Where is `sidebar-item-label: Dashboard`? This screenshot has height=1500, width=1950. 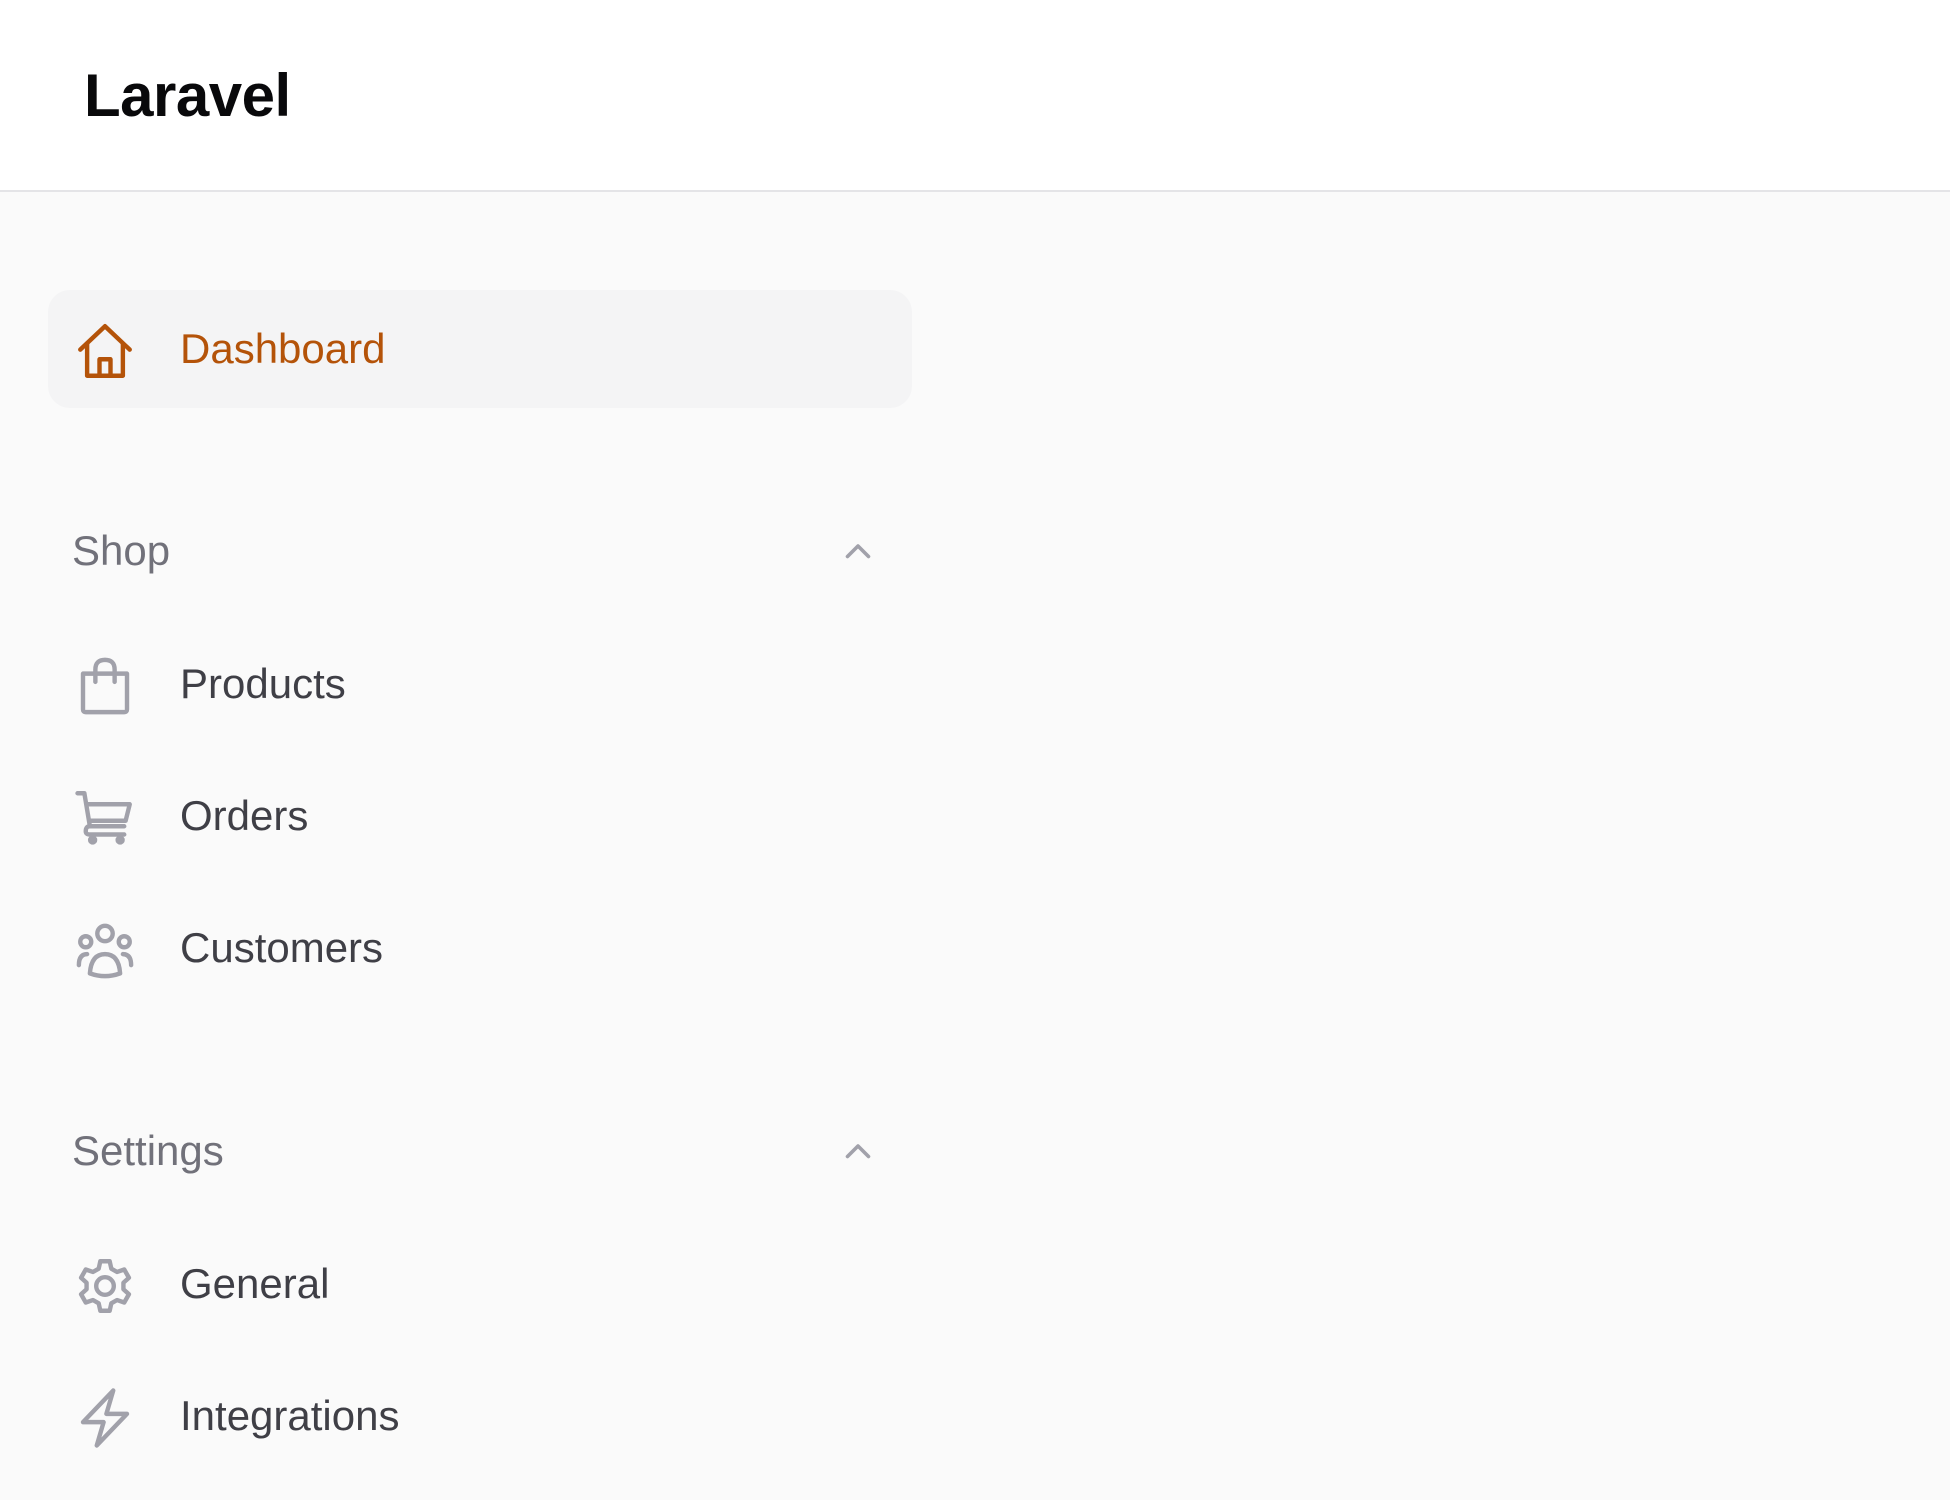 sidebar-item-label: Dashboard is located at coordinates (283, 348).